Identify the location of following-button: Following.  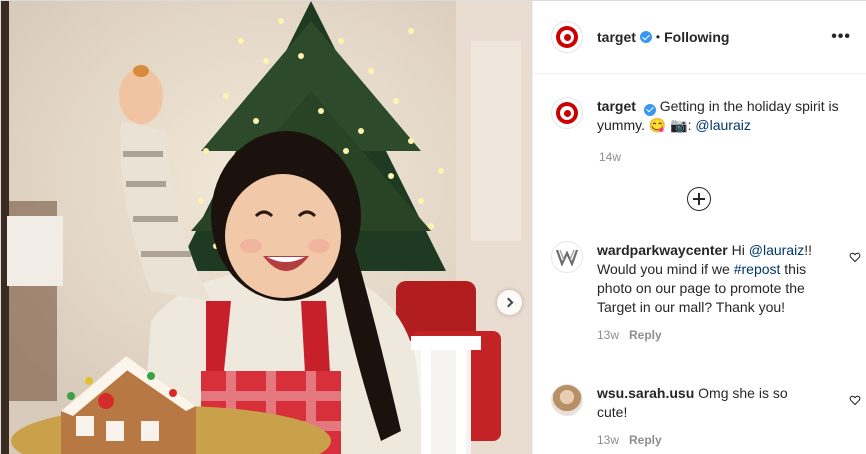
(696, 37).